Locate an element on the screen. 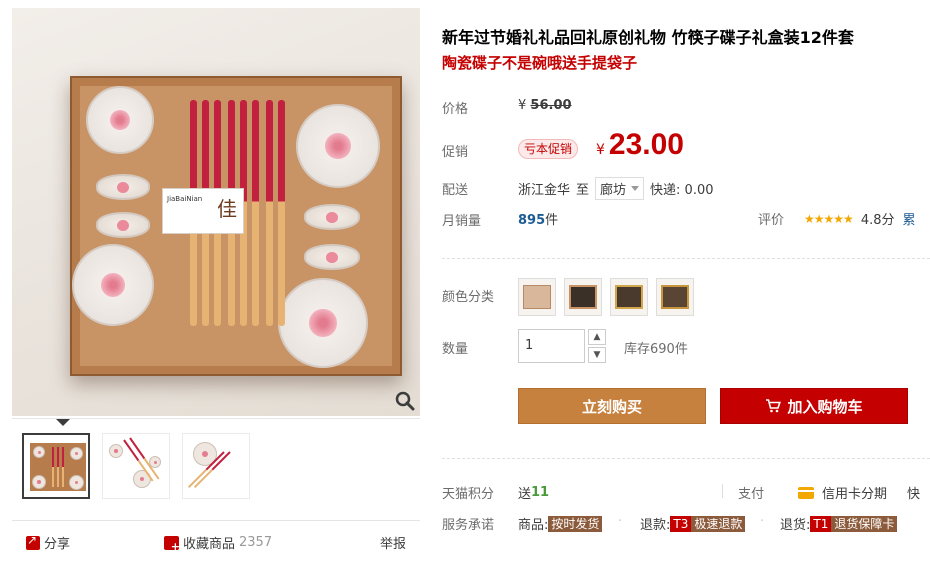 The height and width of the screenshot is (562, 930). thumbnail-strip is located at coordinates (216, 461).